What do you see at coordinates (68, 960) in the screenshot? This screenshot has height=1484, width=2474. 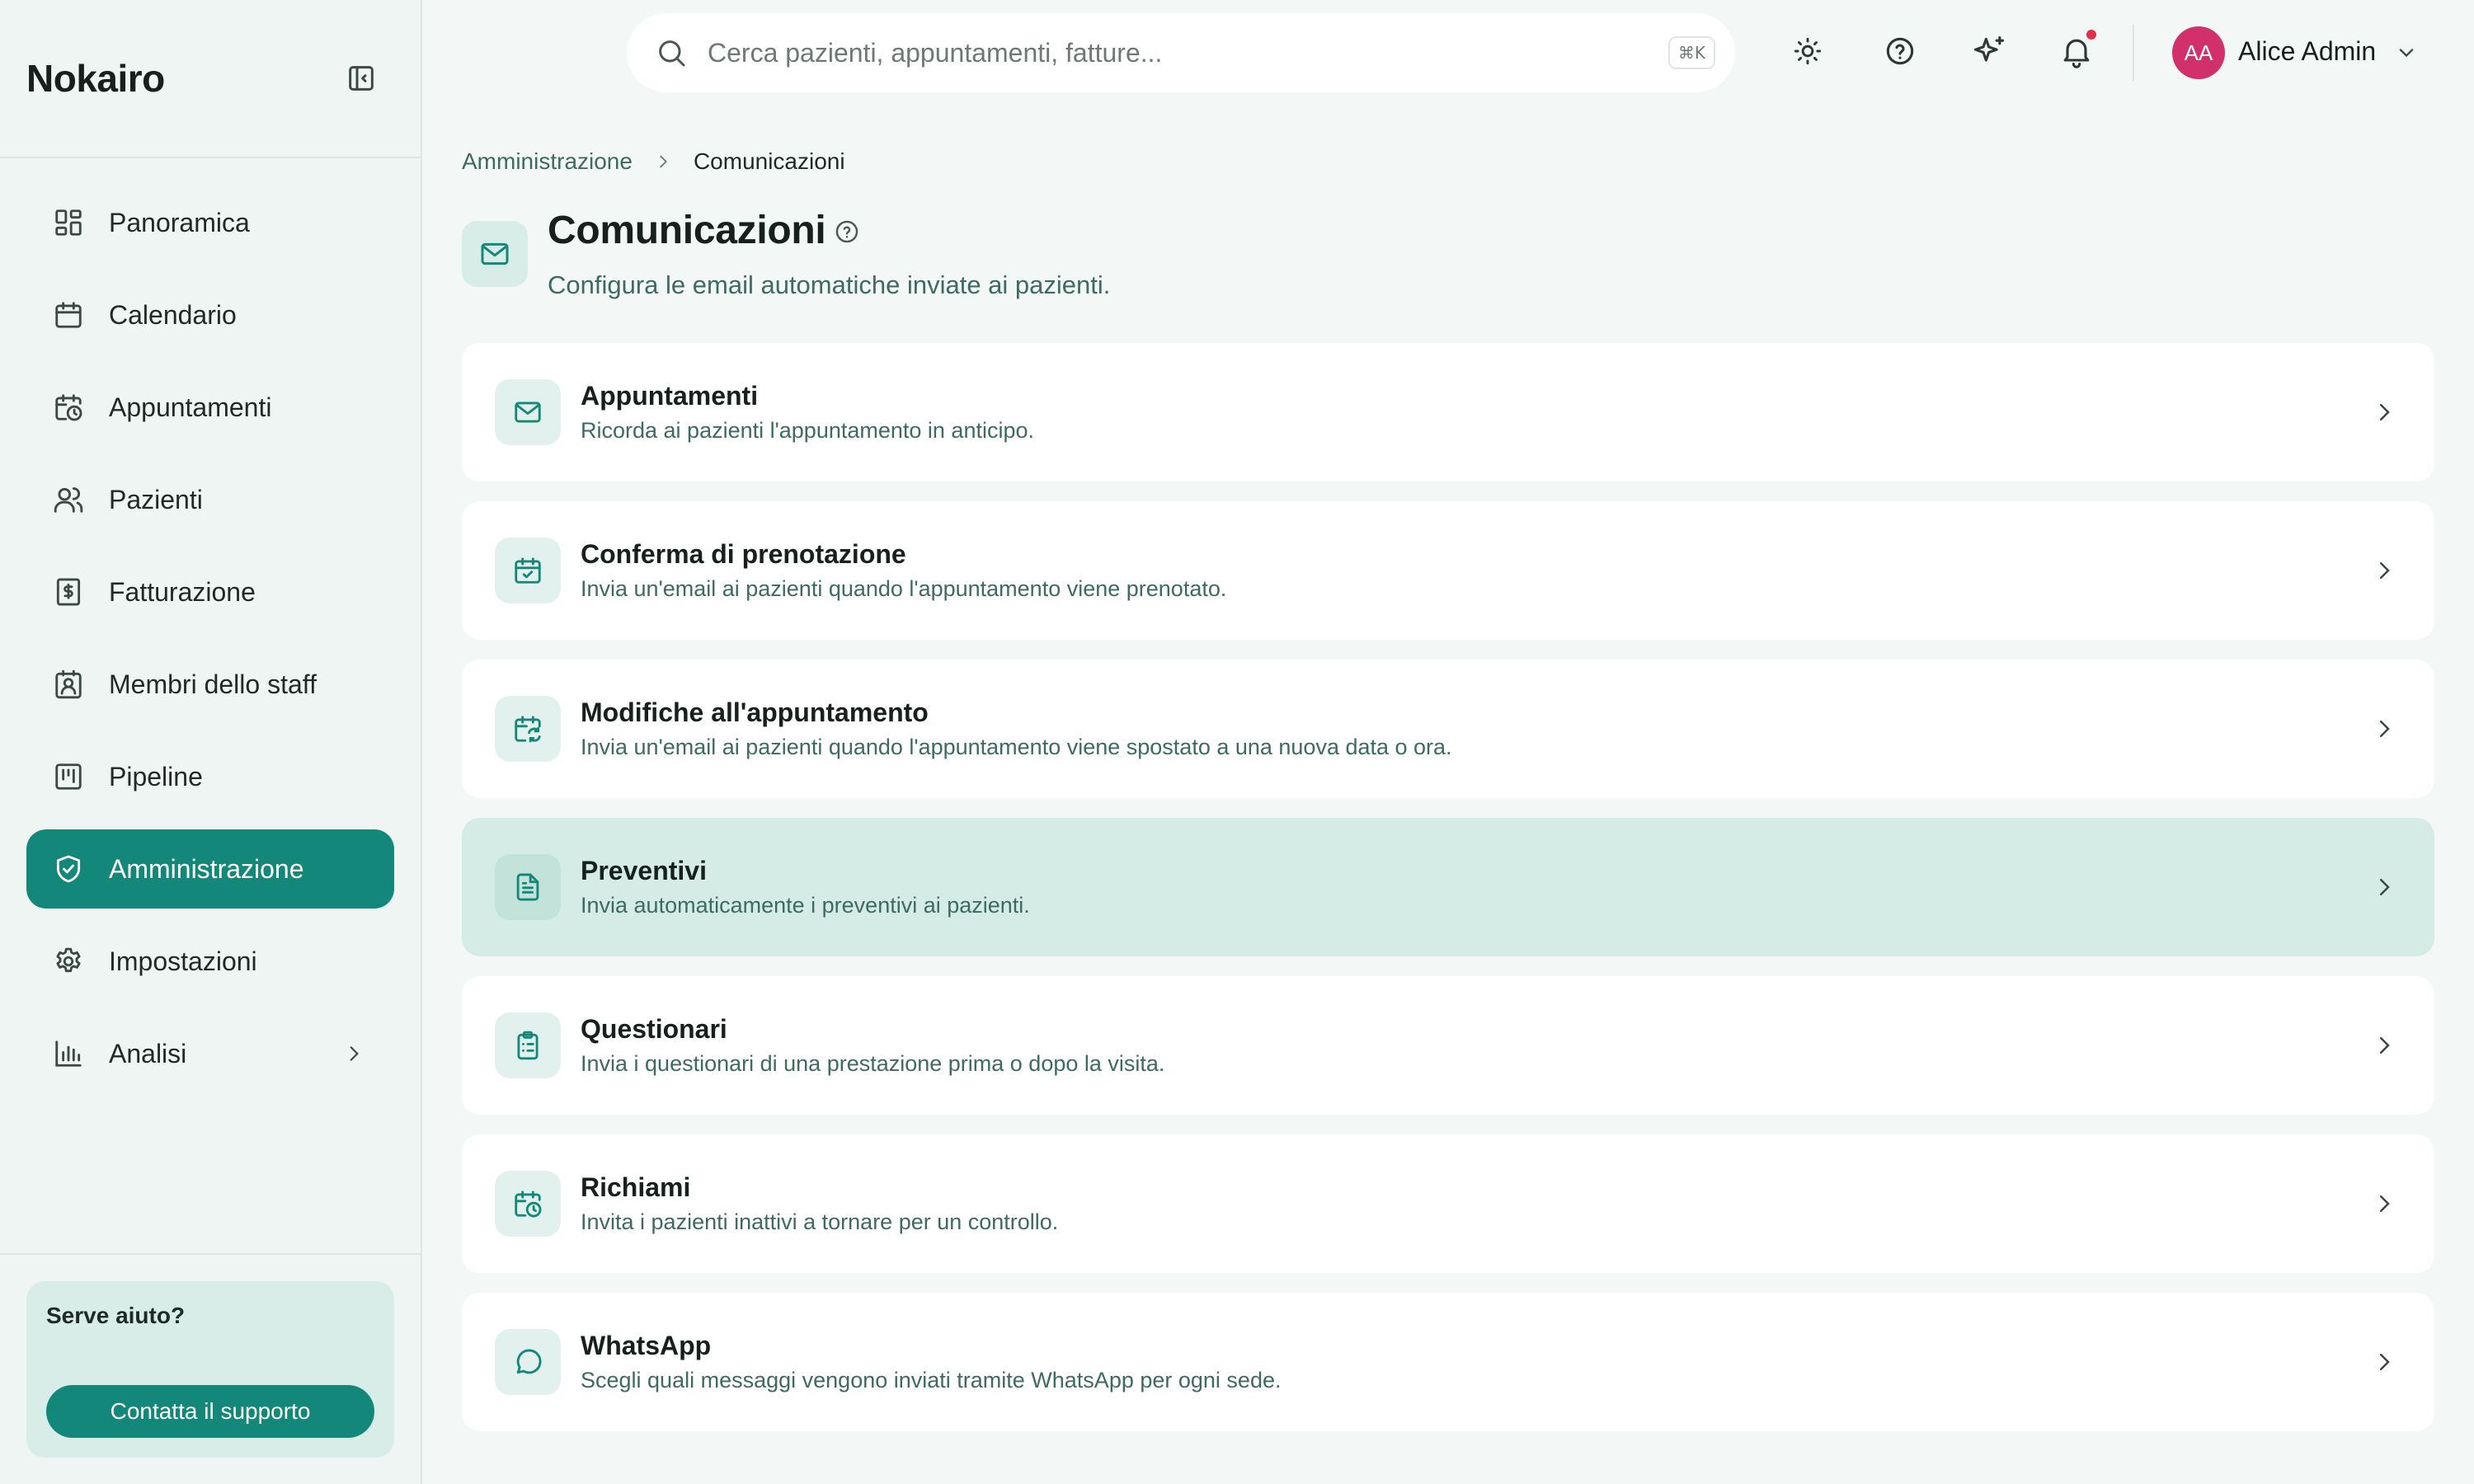 I see `gear-icon` at bounding box center [68, 960].